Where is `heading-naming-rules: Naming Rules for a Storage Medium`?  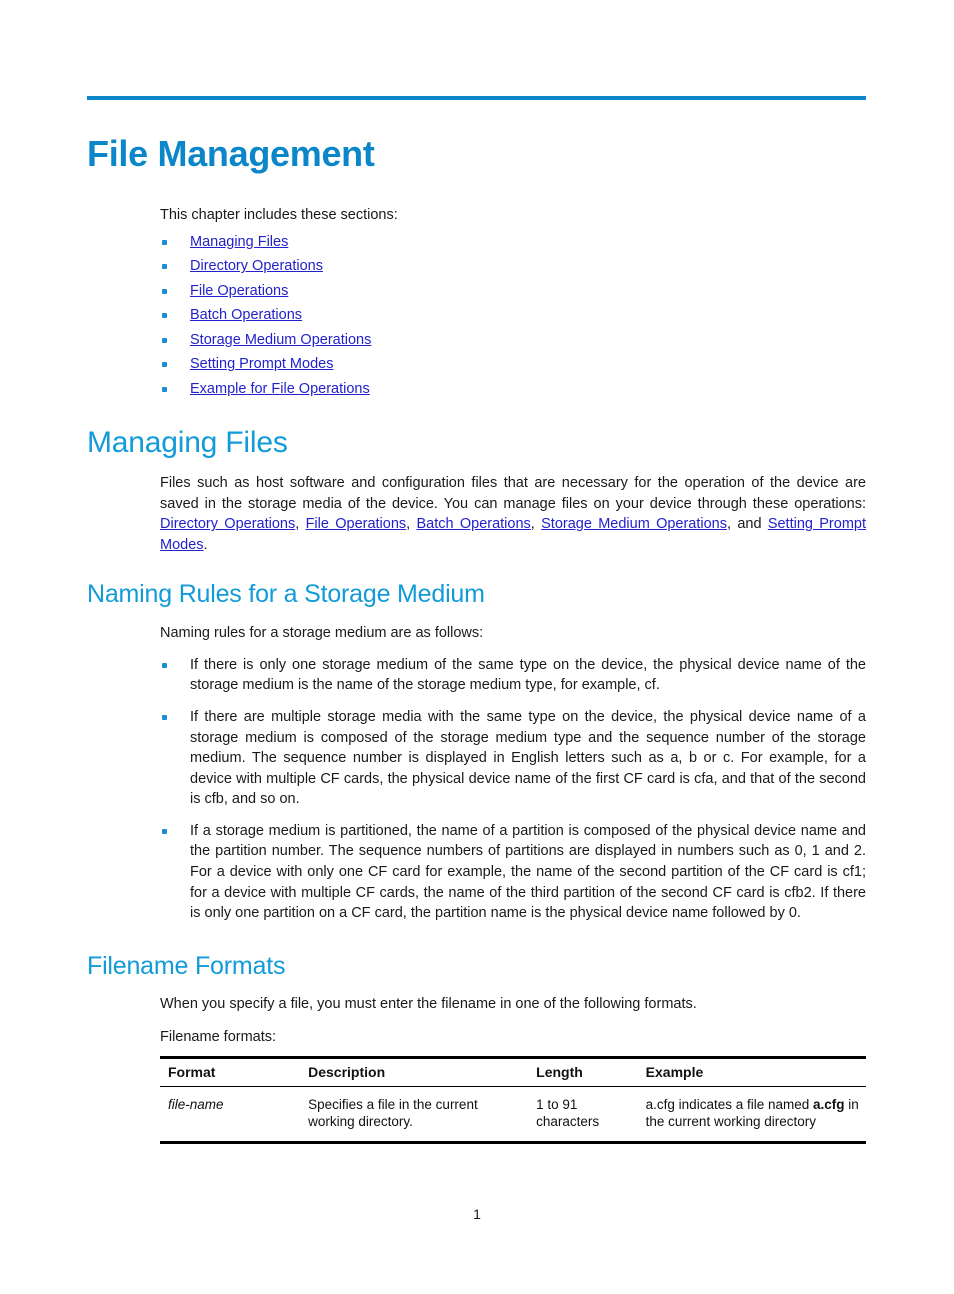 heading-naming-rules: Naming Rules for a Storage Medium is located at coordinates (286, 594).